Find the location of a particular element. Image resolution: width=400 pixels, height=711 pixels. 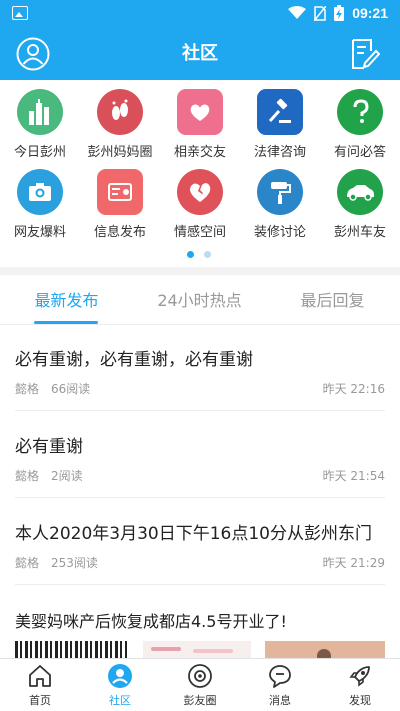

status-time: 09:21 is located at coordinates (370, 13).